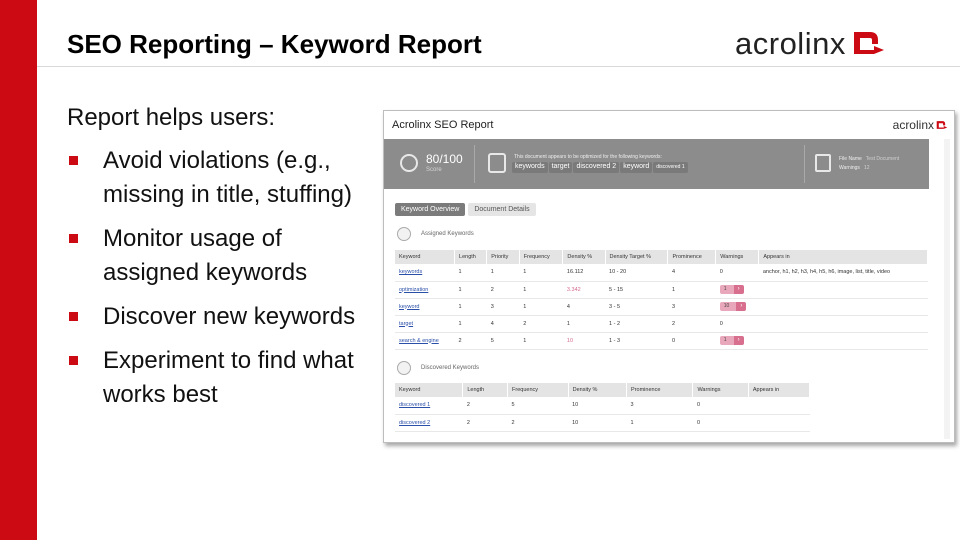 Image resolution: width=960 pixels, height=540 pixels. I want to click on warnings-cell: 1 ›, so click(737, 290).